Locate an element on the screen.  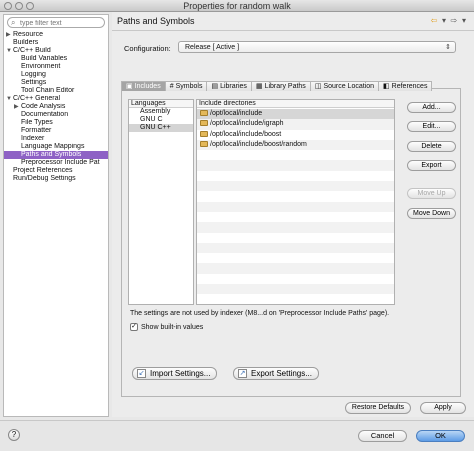
sidebar-item: Language Mappings is located at coordinates (56, 147).